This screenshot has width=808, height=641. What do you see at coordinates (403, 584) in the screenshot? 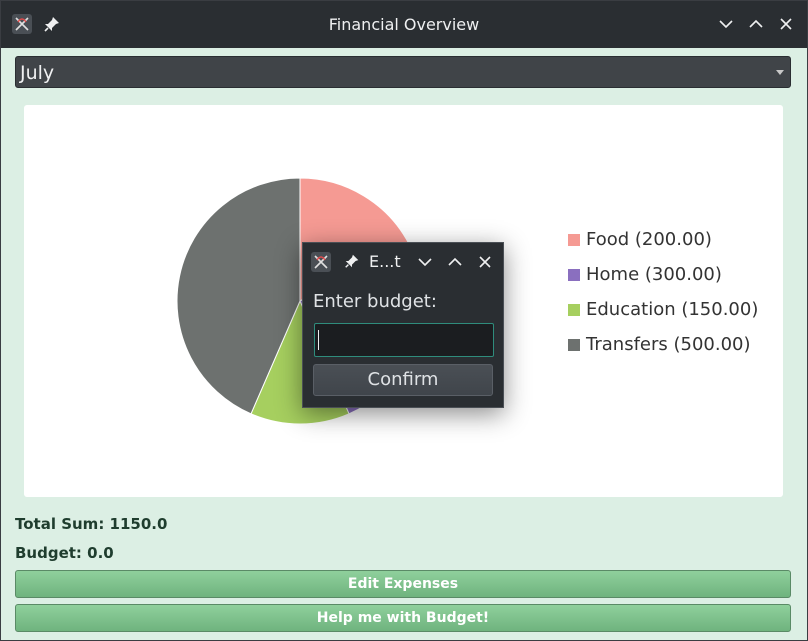
I see `edit-expenses-button: Edit Expenses` at bounding box center [403, 584].